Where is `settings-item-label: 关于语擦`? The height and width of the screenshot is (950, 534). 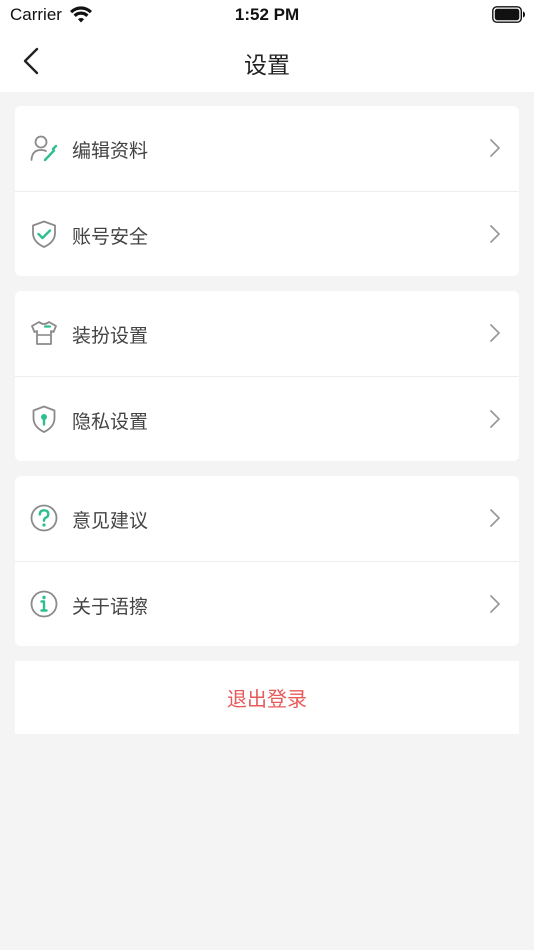
settings-item-label: 关于语擦 is located at coordinates (110, 607).